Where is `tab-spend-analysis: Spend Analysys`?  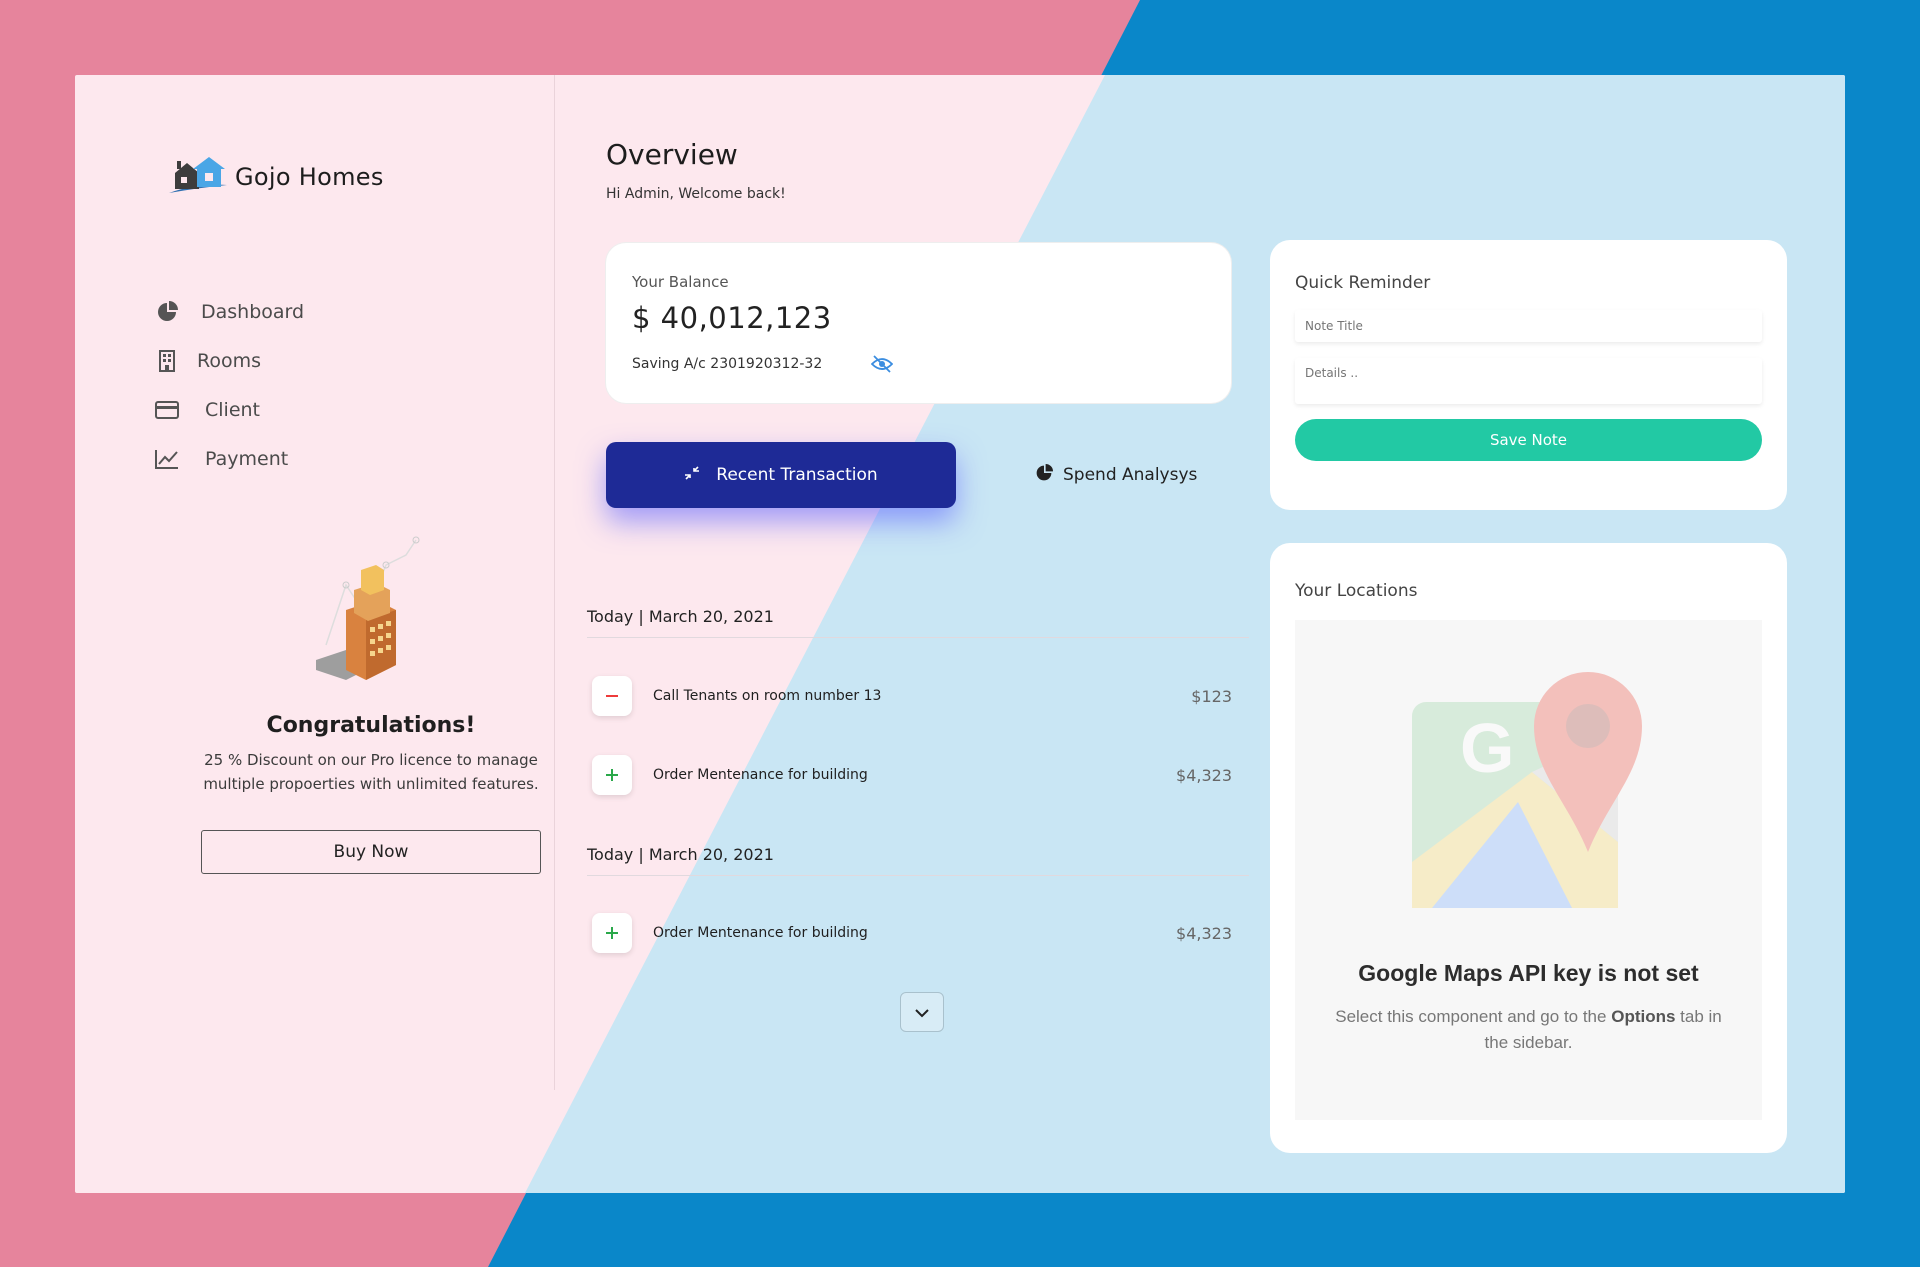
tab-spend-analysis: Spend Analysys is located at coordinates (1116, 475).